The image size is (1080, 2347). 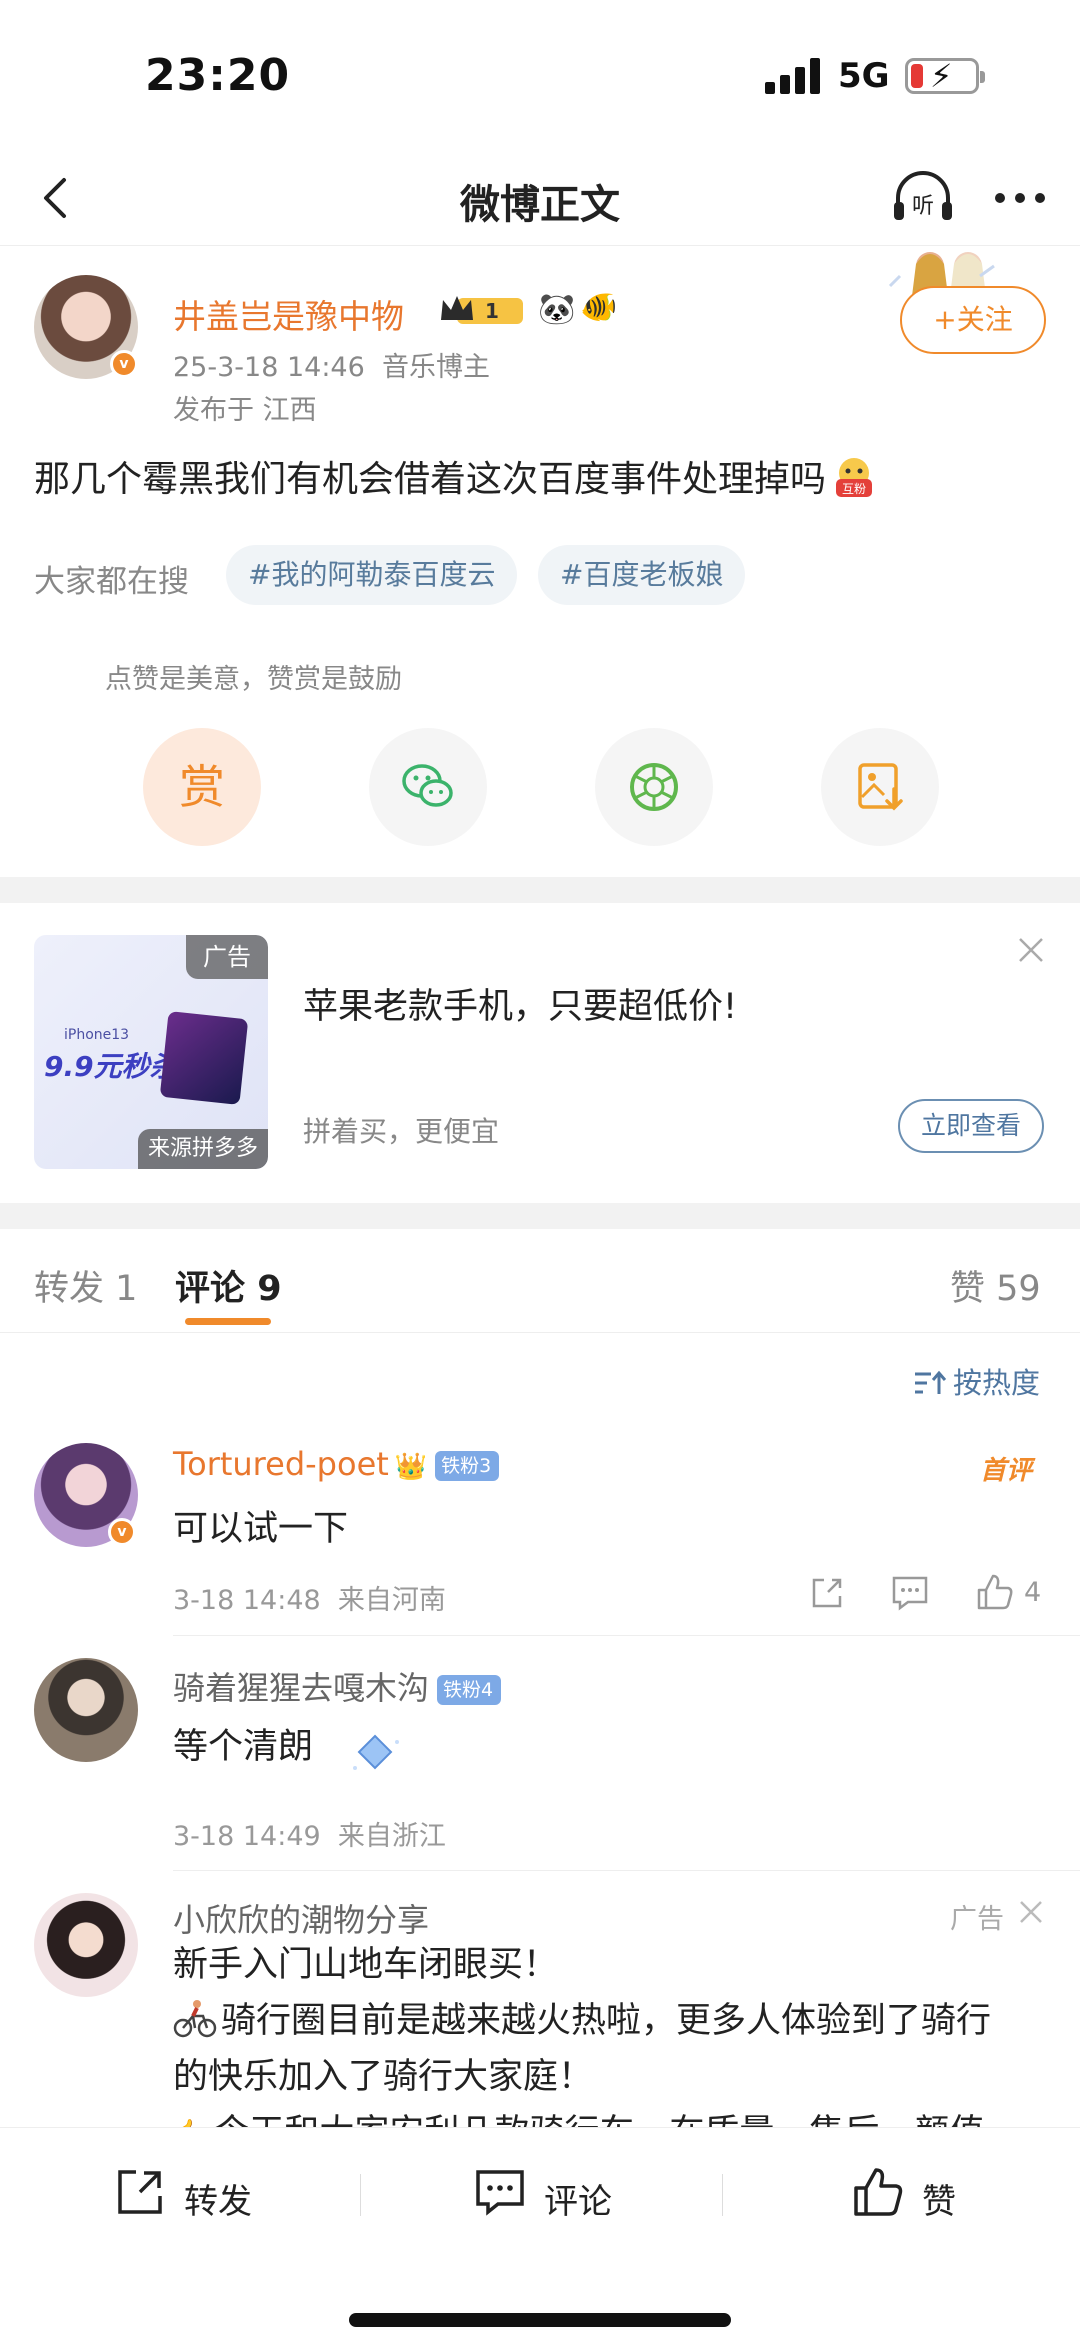 I want to click on repost-button: 转发, so click(x=197, y=2194).